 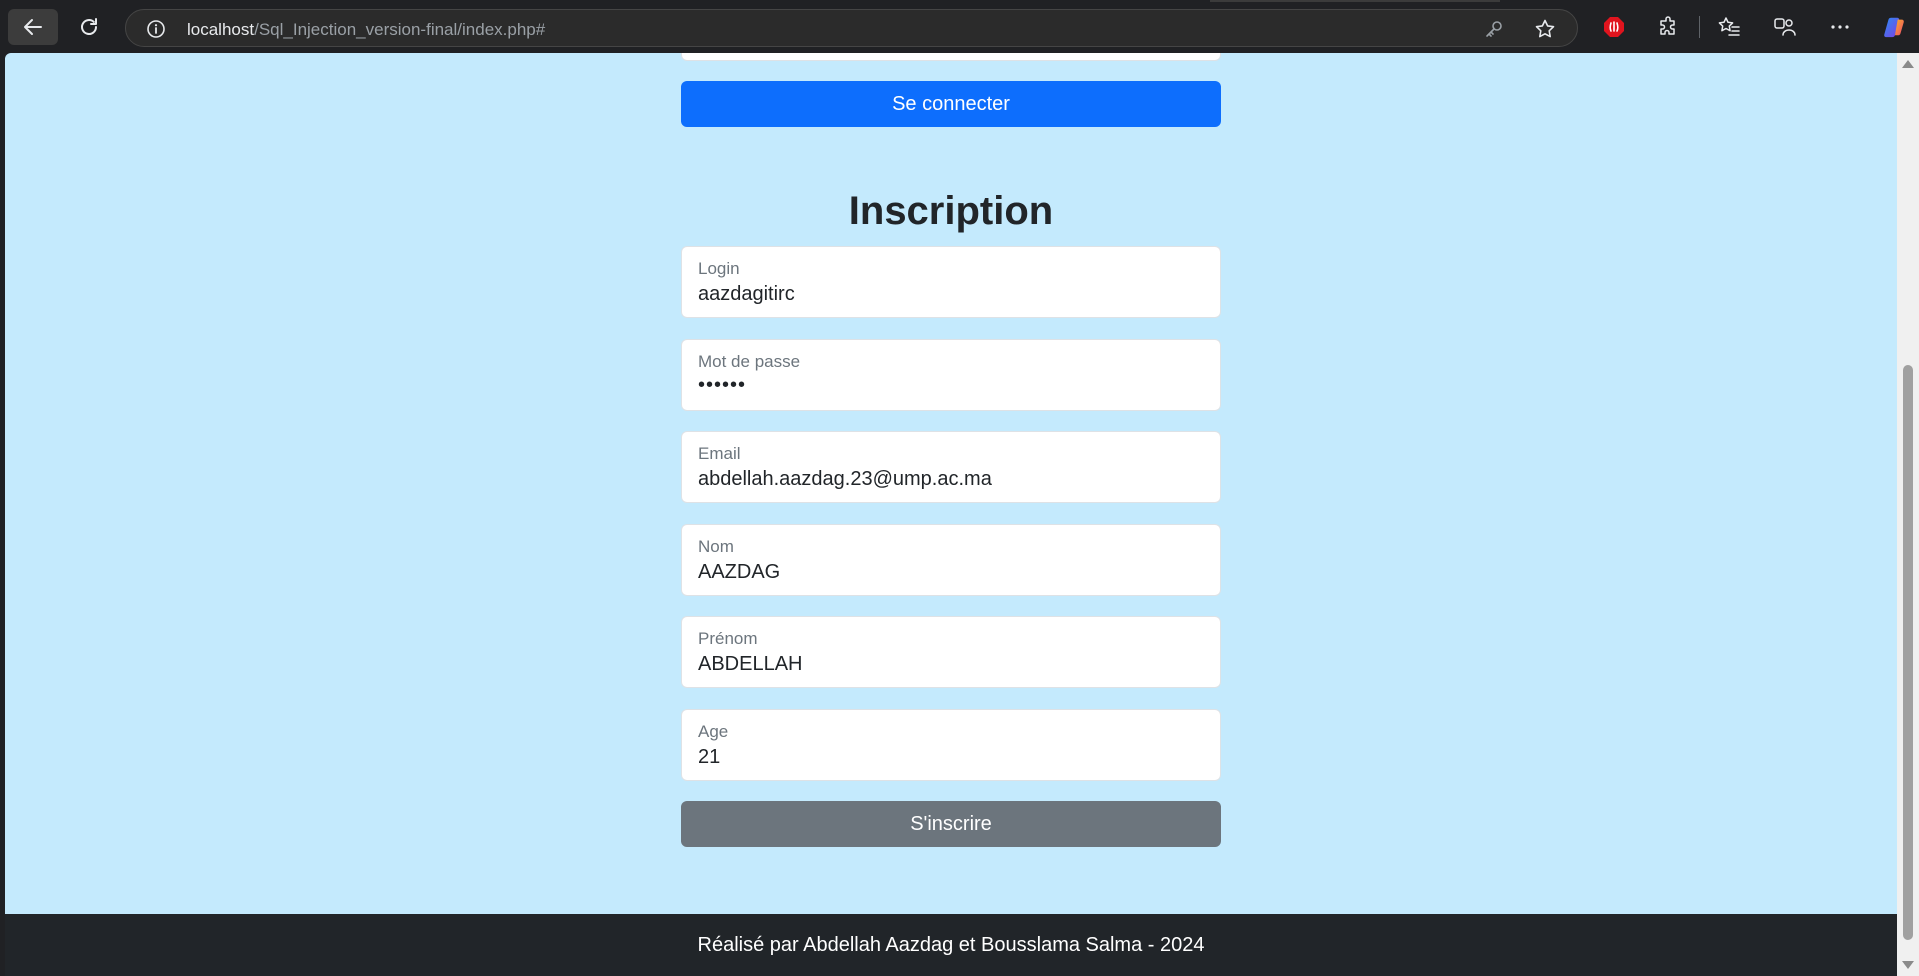 I want to click on back-button, so click(x=33, y=27).